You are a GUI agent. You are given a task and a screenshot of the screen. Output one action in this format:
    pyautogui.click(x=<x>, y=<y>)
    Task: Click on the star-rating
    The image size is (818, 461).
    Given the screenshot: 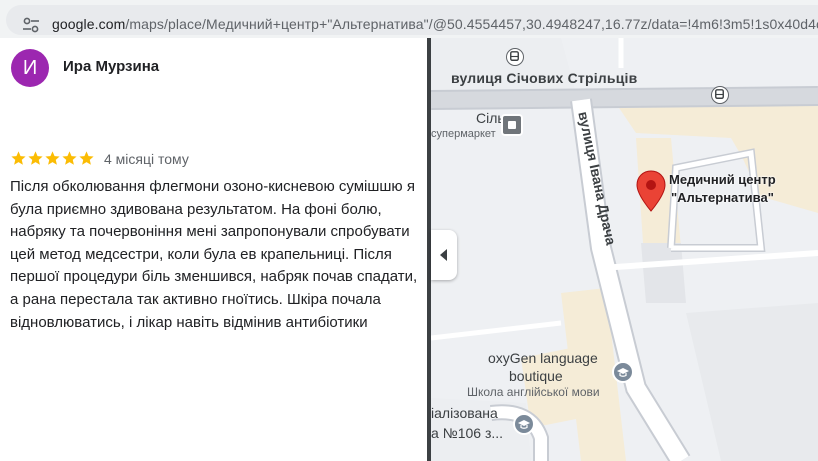 What is the action you would take?
    pyautogui.click(x=52, y=159)
    